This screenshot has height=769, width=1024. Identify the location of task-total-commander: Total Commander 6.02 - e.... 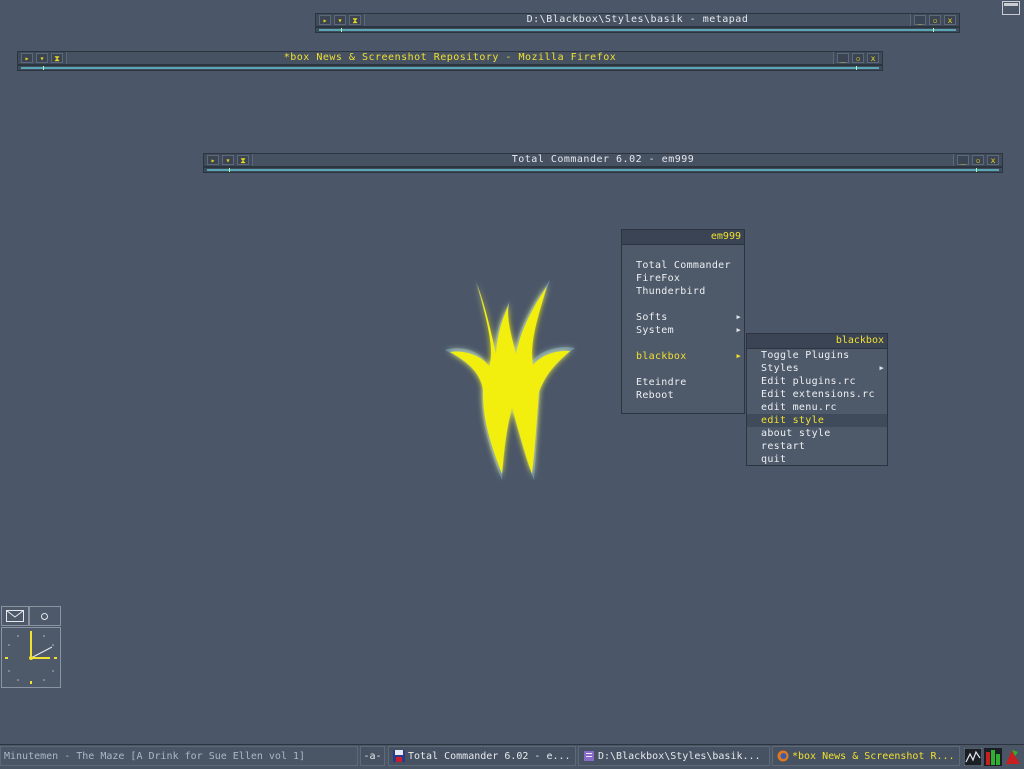
(482, 756).